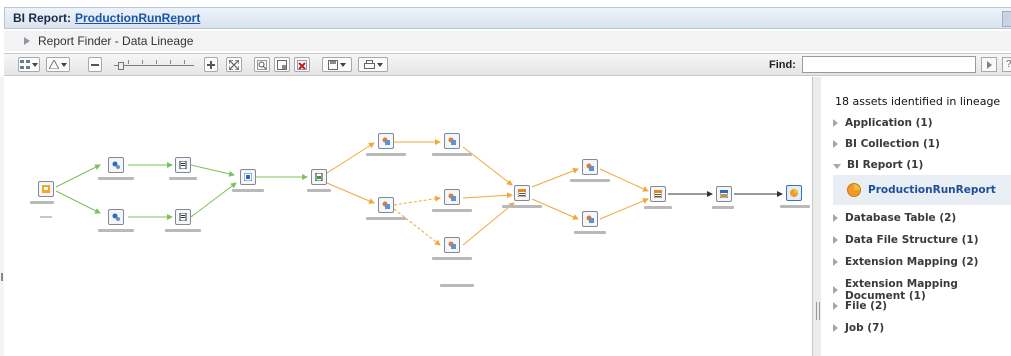 The height and width of the screenshot is (356, 1011). I want to click on node-application, so click(46, 189).